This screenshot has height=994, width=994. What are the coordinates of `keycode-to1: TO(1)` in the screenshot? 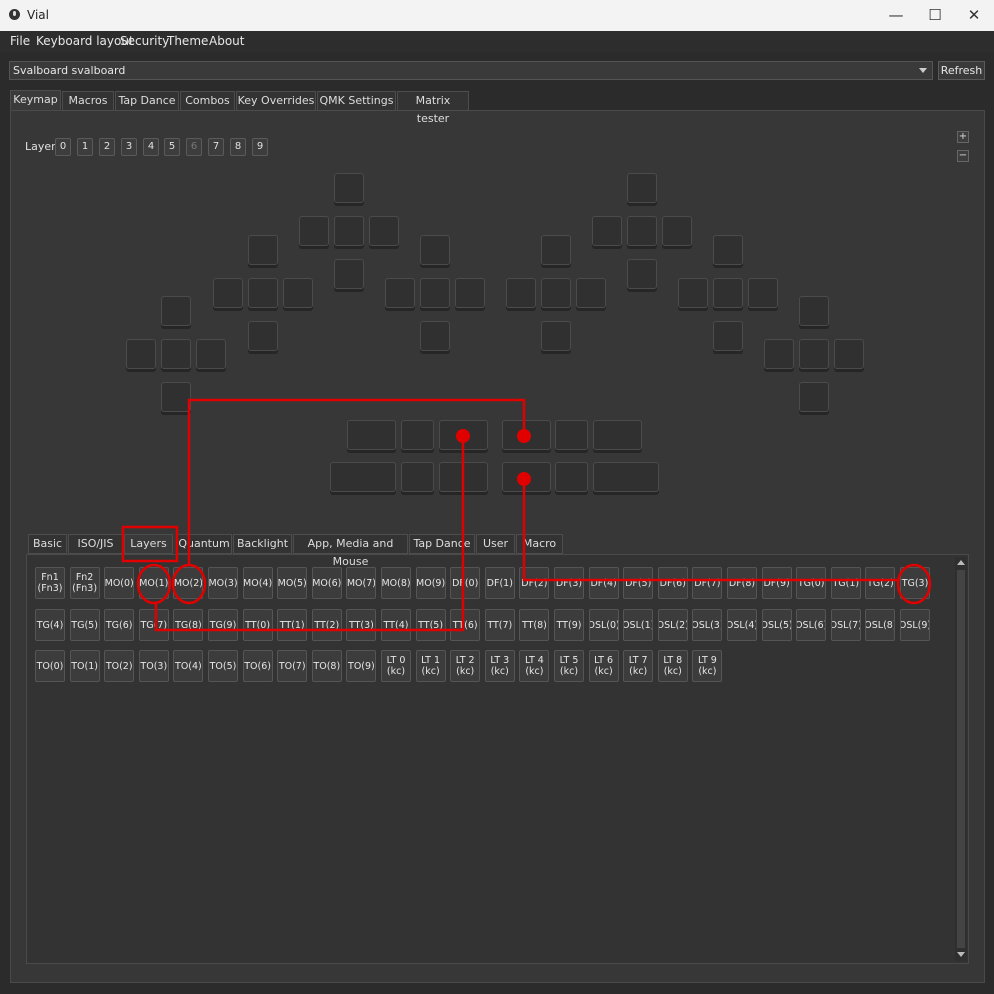 It's located at (84, 666).